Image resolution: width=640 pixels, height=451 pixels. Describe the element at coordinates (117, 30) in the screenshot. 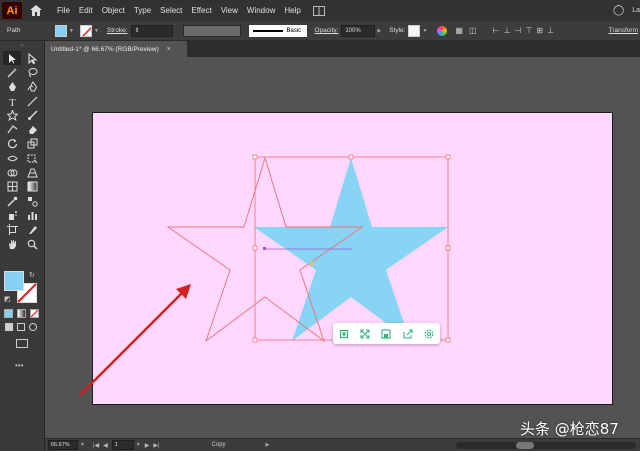

I see `stroke-label: Stroke:` at that location.